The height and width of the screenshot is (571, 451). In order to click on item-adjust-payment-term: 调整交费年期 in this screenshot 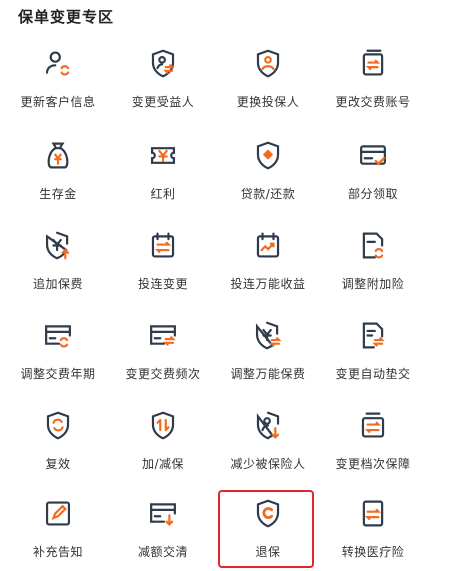, I will do `click(58, 347)`.